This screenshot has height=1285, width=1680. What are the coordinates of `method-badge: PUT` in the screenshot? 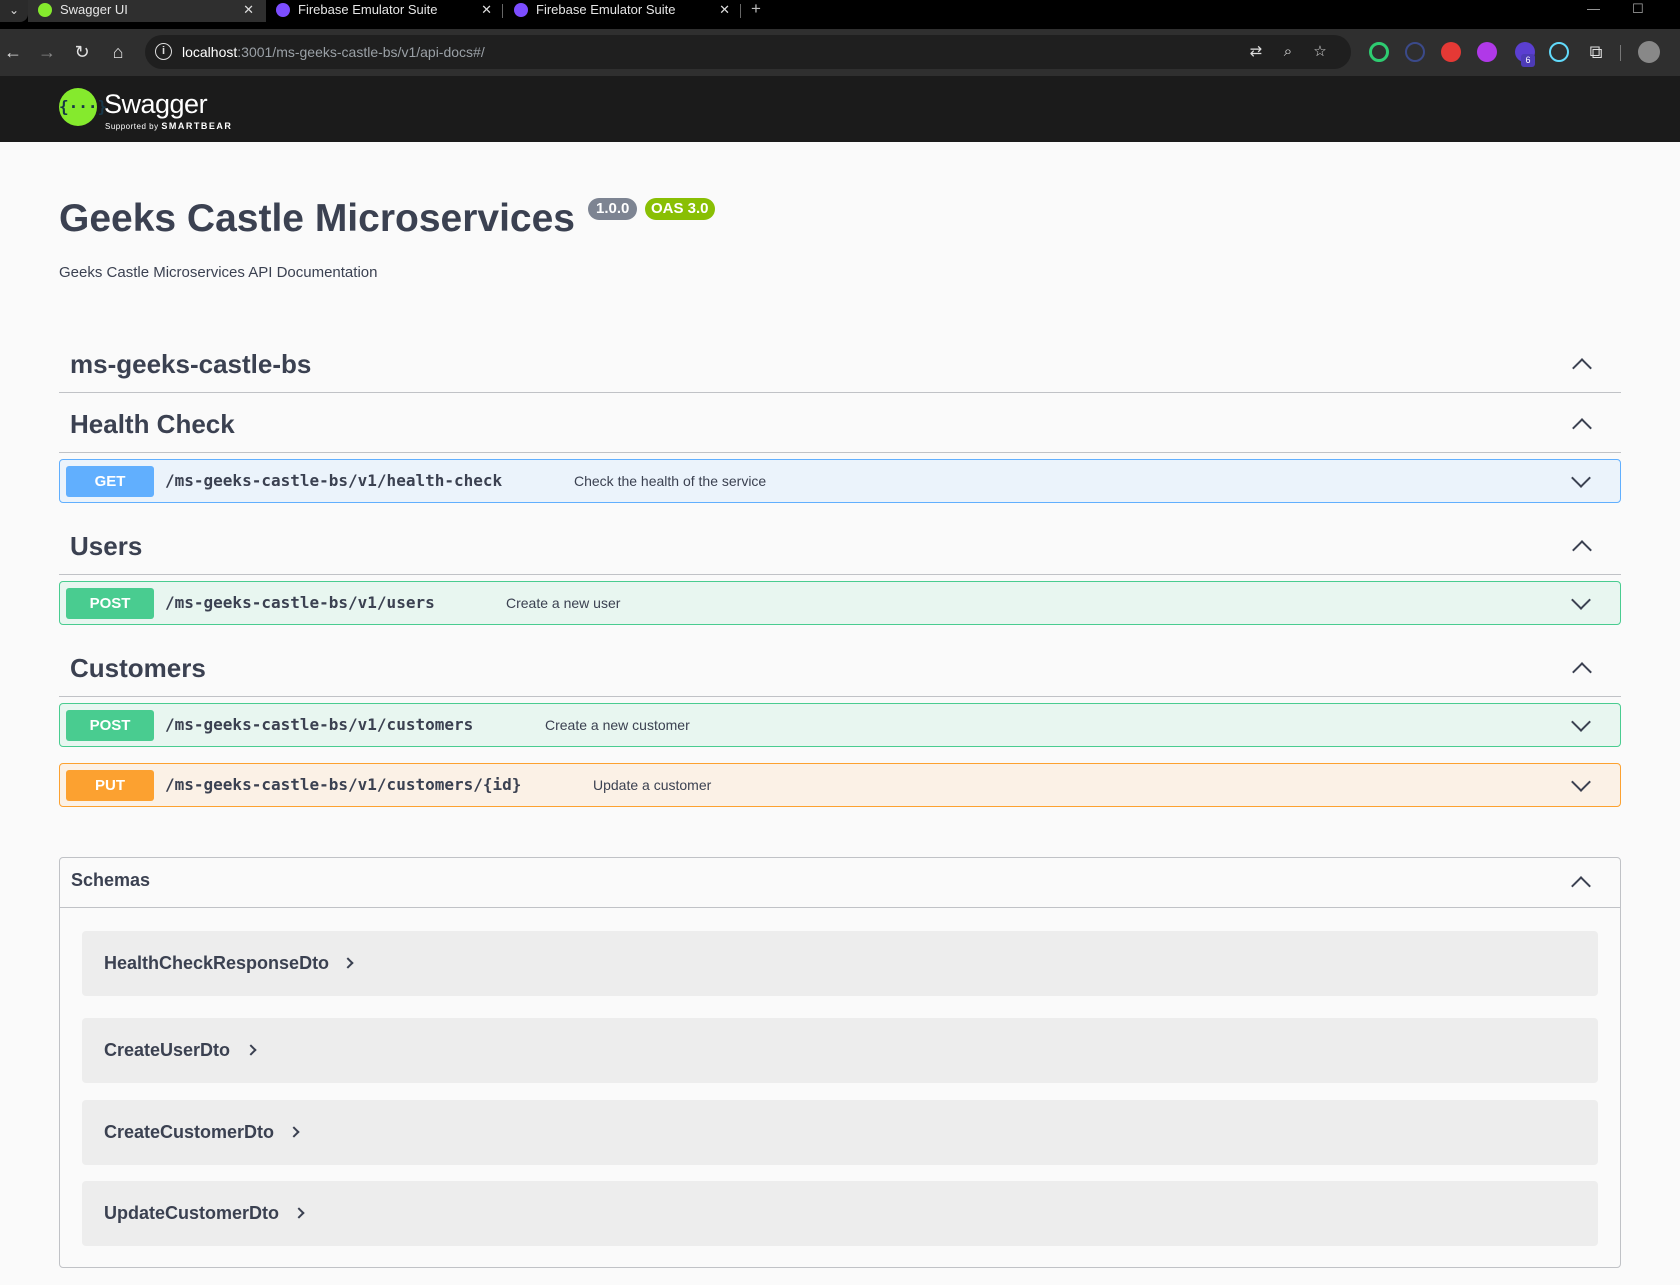 It's located at (110, 785).